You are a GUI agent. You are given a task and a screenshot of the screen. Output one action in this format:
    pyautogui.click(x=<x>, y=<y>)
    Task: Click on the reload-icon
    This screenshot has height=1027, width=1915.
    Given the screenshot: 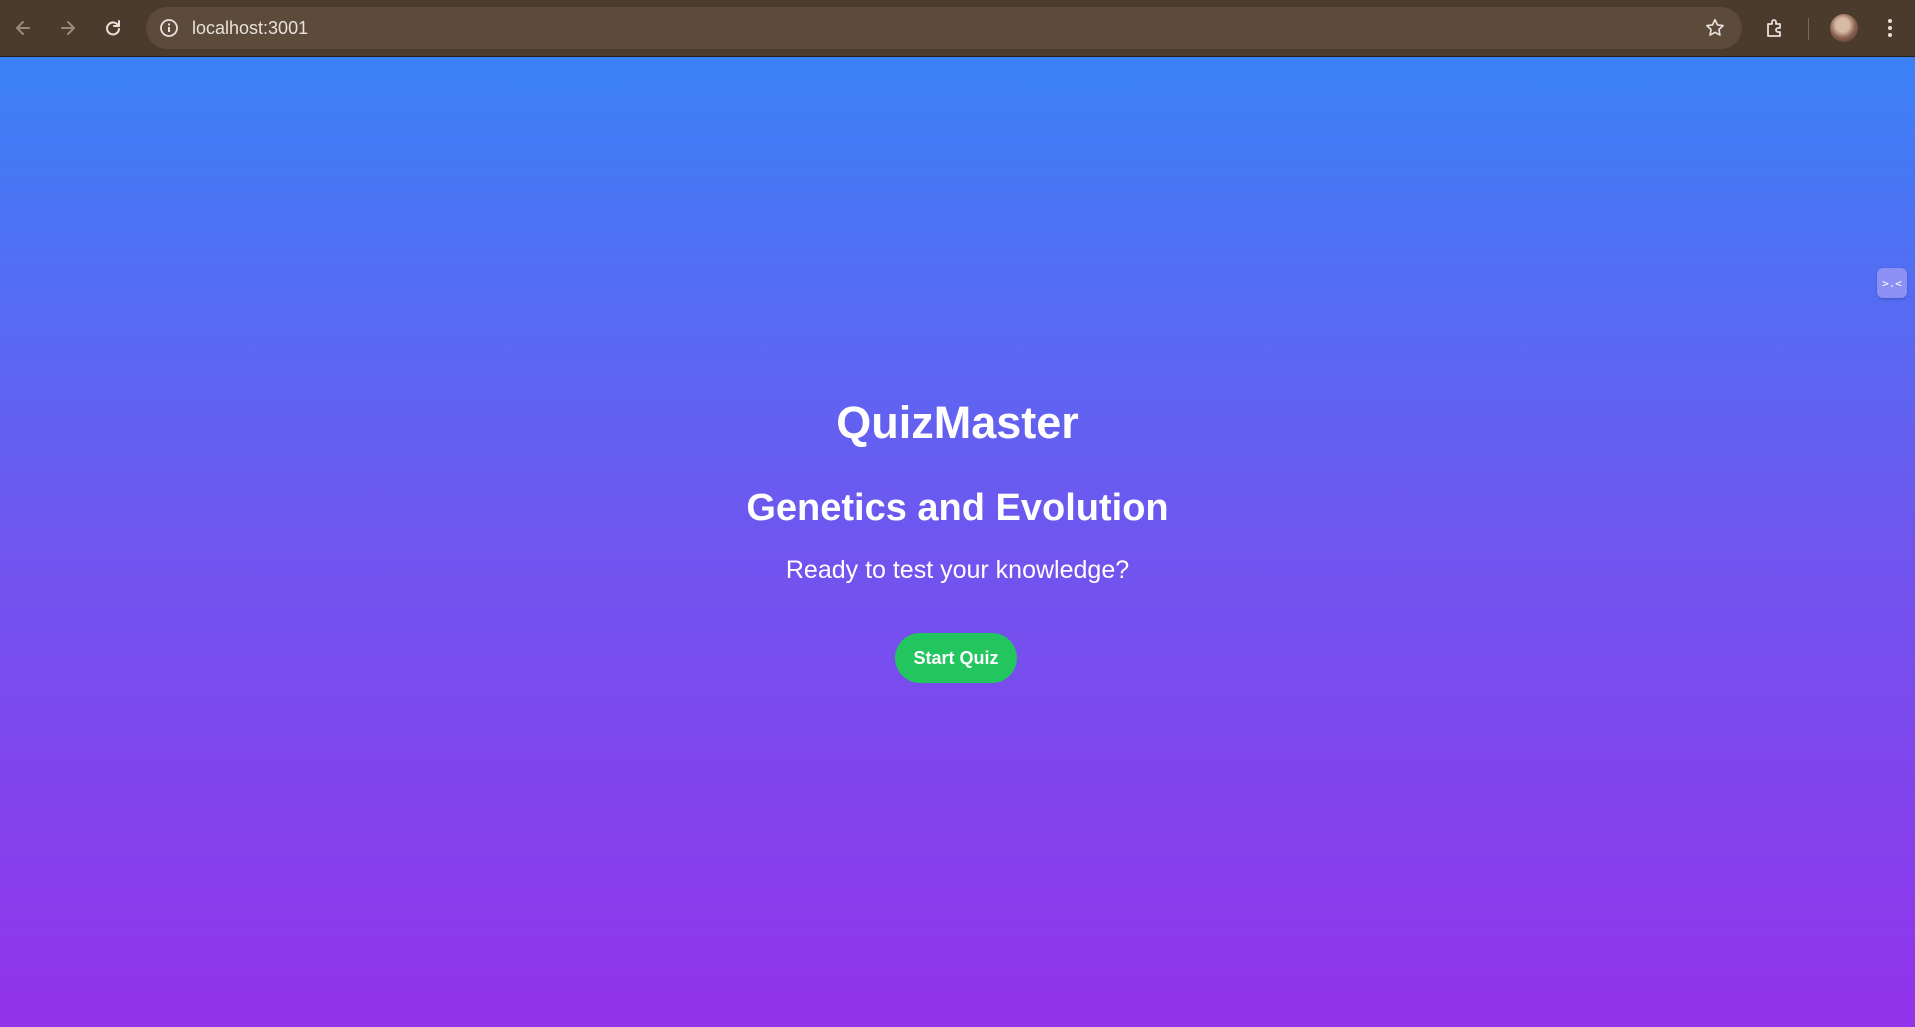 What is the action you would take?
    pyautogui.click(x=113, y=28)
    